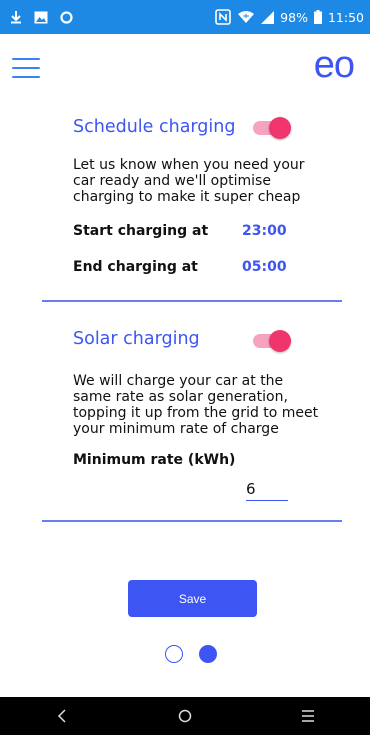 This screenshot has width=370, height=735. What do you see at coordinates (135, 267) in the screenshot?
I see `end-charging-label: End charging at` at bounding box center [135, 267].